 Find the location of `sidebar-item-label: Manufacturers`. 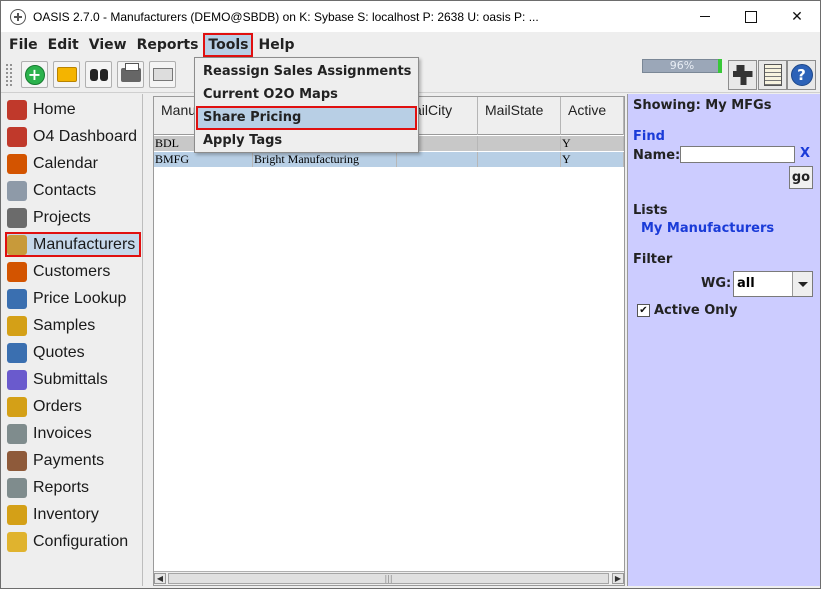

sidebar-item-label: Manufacturers is located at coordinates (84, 244).